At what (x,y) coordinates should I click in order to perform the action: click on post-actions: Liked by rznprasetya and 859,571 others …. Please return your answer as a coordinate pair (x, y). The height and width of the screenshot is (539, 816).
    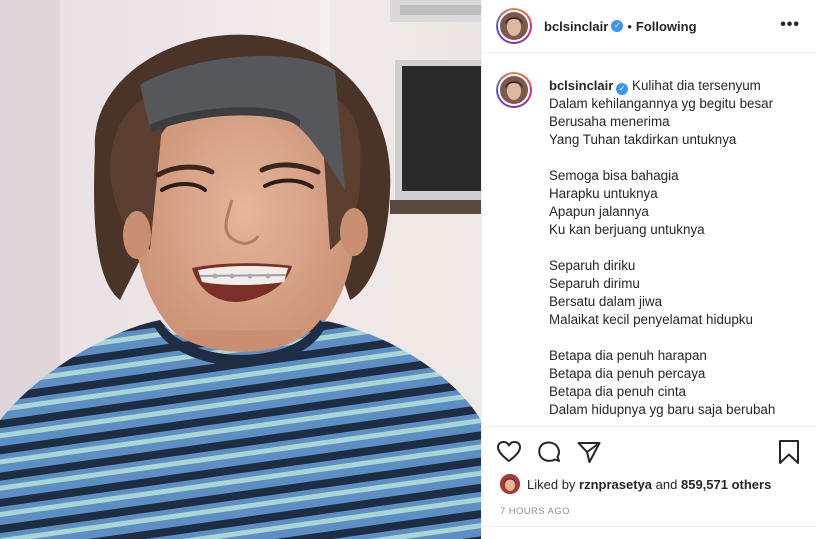
    Looking at the image, I should click on (649, 482).